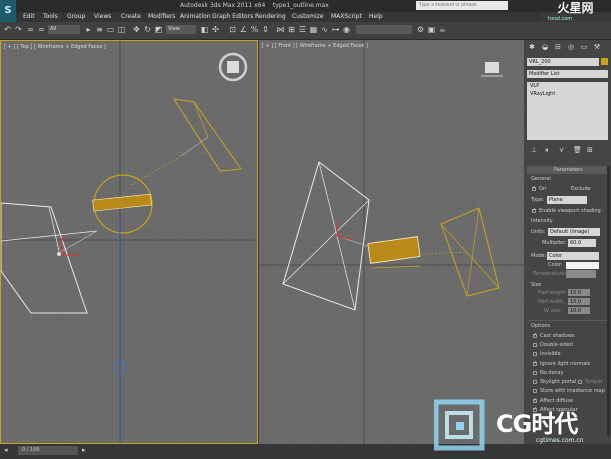 The image size is (611, 459). Describe the element at coordinates (18, 29) in the screenshot. I see `redo-icon: ↷` at that location.